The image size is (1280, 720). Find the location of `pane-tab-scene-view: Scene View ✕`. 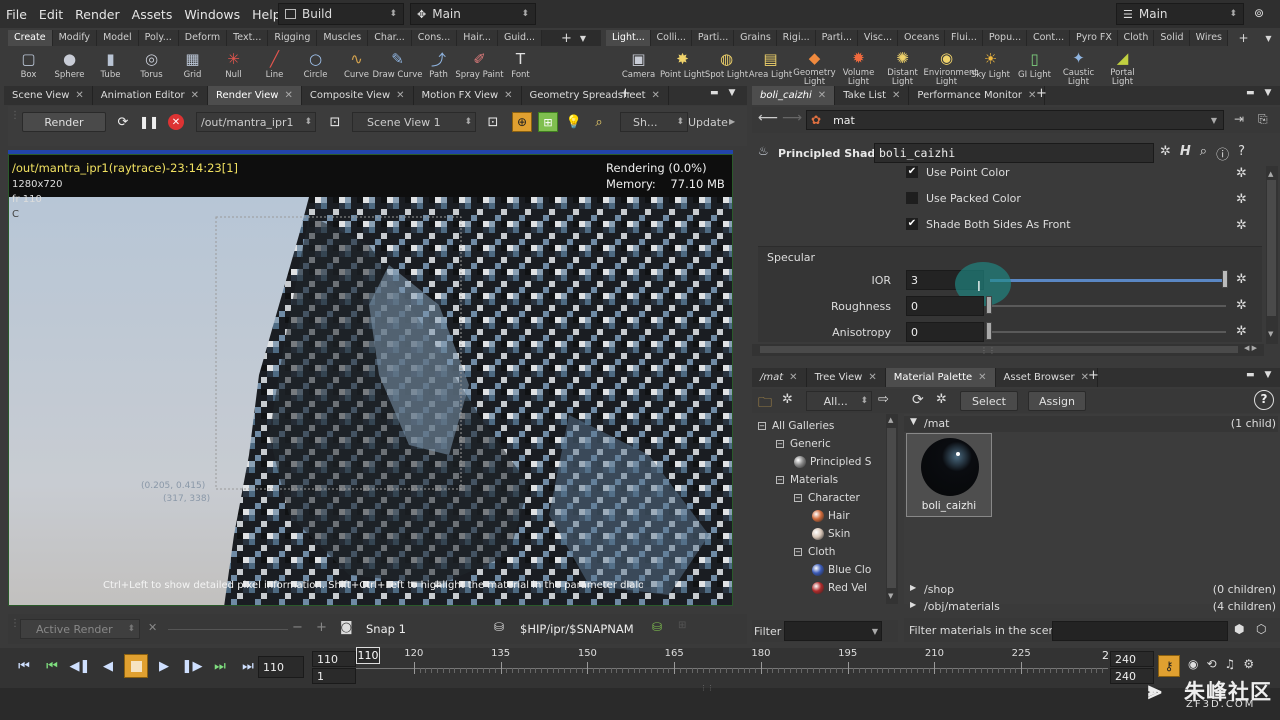

pane-tab-scene-view: Scene View ✕ is located at coordinates (48, 95).